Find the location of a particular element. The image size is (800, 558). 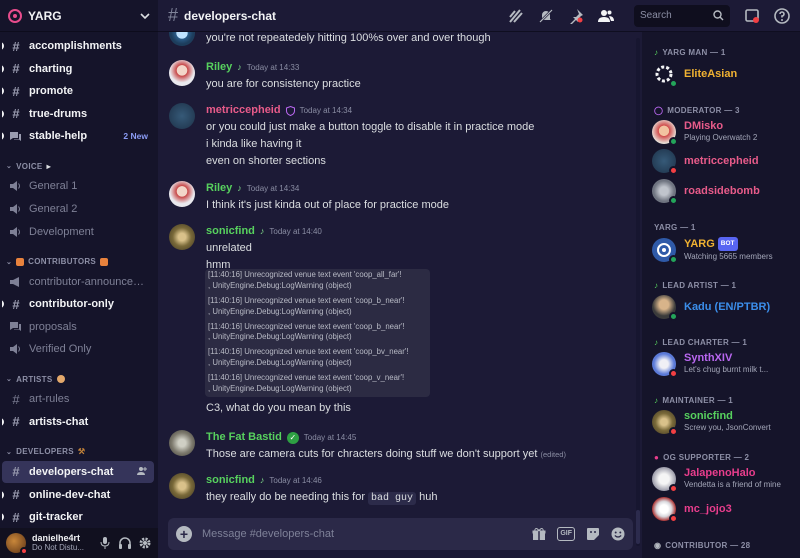

channel-charting: # charting is located at coordinates (78, 69).